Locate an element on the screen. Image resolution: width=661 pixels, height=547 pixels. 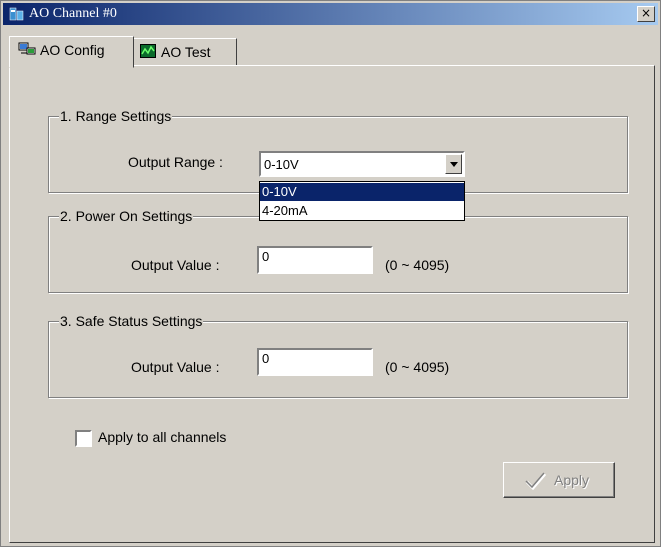
close-button: × is located at coordinates (646, 14).